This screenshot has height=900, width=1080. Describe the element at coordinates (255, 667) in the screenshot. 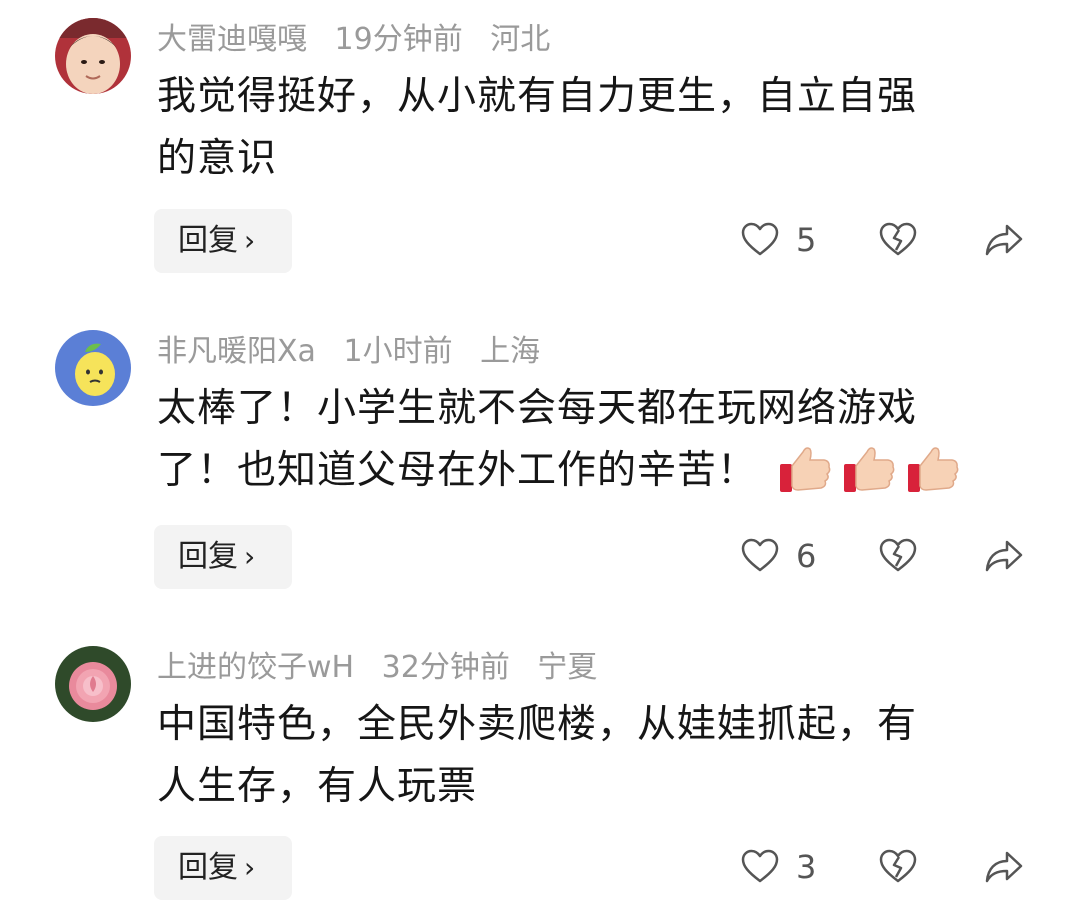

I see `username: 上进的饺子wH` at that location.